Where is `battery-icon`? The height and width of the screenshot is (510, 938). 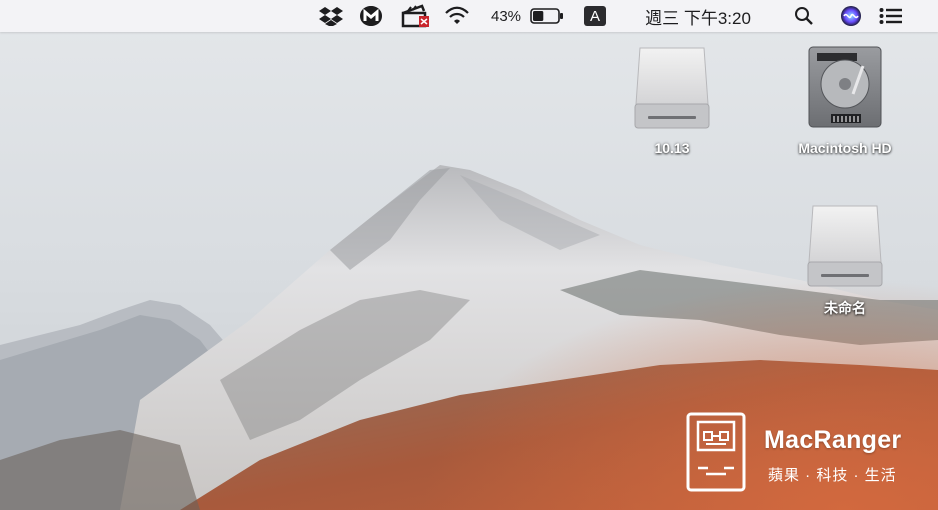
battery-icon is located at coordinates (547, 16).